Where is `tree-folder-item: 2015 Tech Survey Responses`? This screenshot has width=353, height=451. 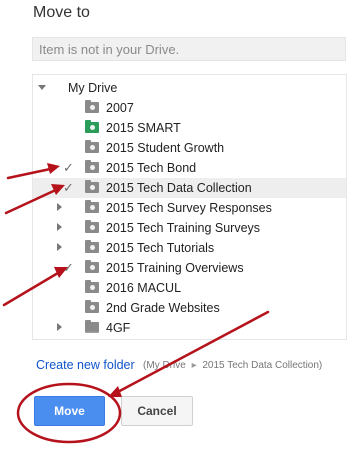 tree-folder-item: 2015 Tech Survey Responses is located at coordinates (189, 208).